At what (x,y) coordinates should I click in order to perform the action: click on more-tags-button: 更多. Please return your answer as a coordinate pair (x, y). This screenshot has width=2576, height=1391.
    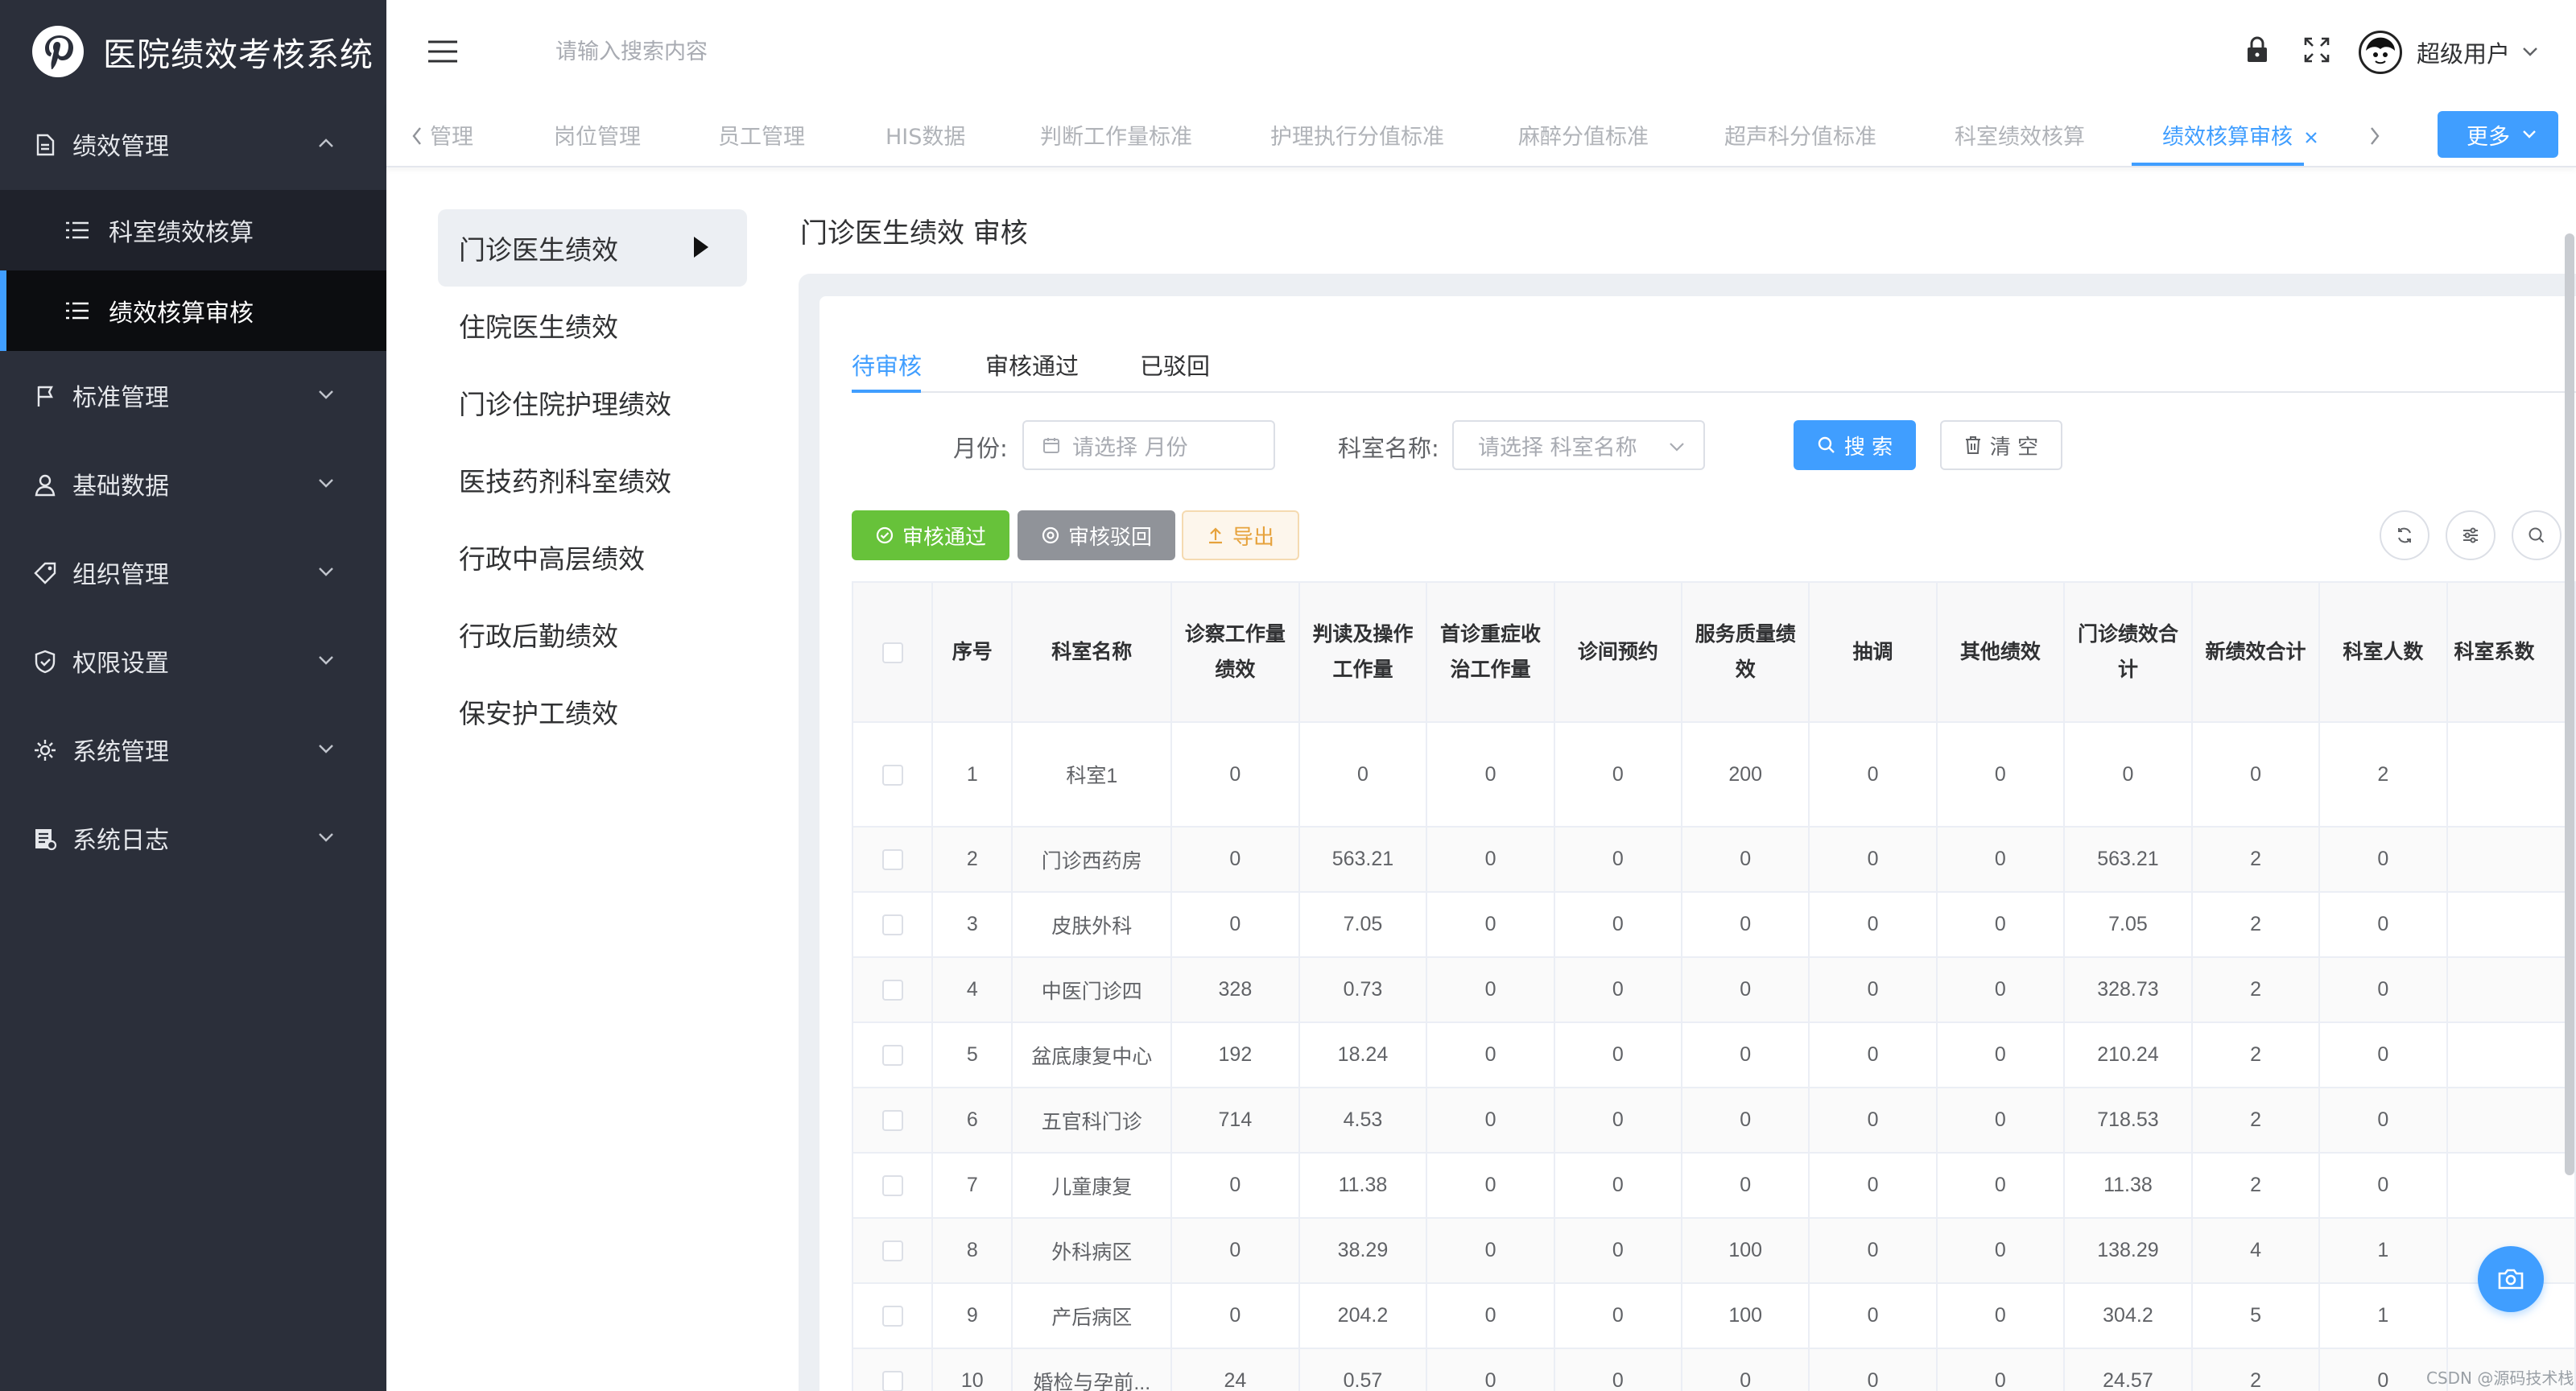
    Looking at the image, I should click on (2498, 134).